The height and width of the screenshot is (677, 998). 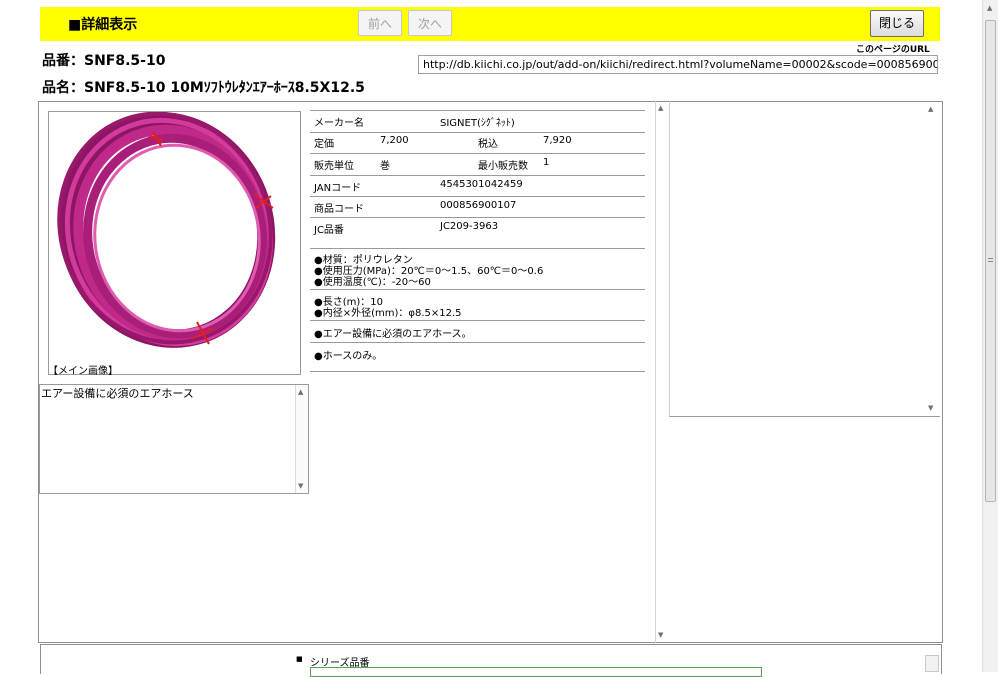 I want to click on top-toolbar, so click(x=490, y=24).